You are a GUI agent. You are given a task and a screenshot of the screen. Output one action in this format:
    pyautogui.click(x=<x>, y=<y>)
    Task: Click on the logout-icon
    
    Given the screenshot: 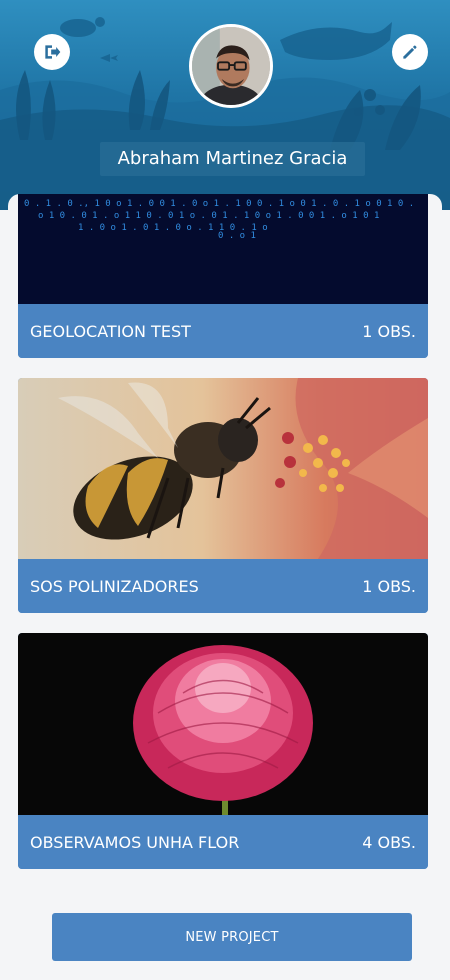 What is the action you would take?
    pyautogui.click(x=53, y=52)
    